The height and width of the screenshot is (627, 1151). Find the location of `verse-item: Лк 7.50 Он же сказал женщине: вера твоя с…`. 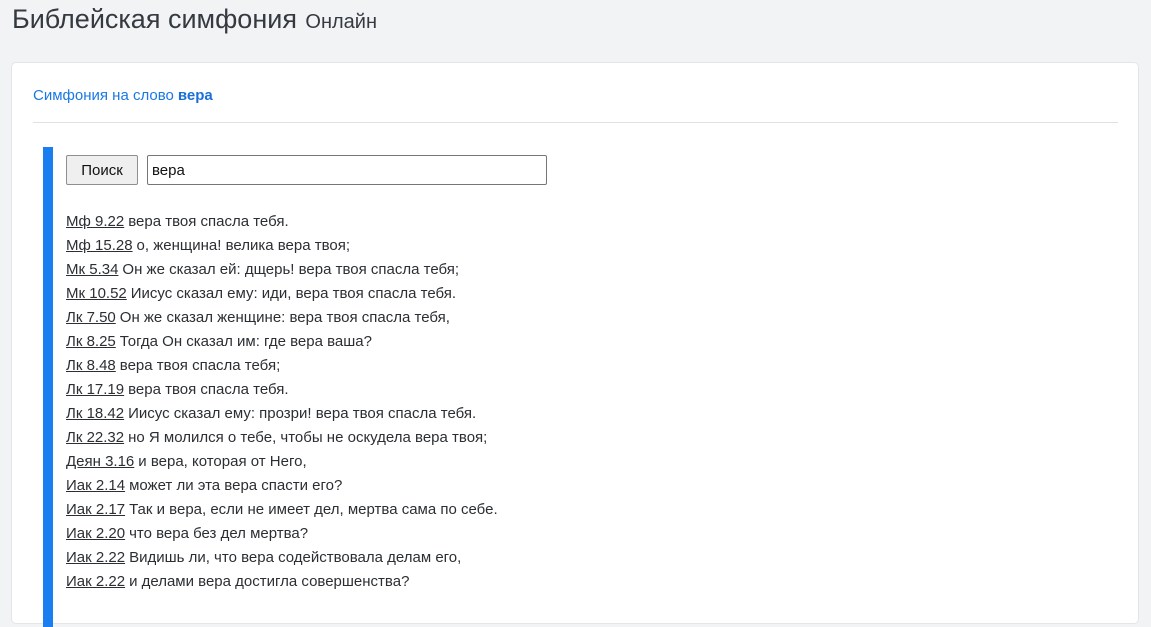

verse-item: Лк 7.50 Он же сказал женщине: вера твоя с… is located at coordinates (282, 318).